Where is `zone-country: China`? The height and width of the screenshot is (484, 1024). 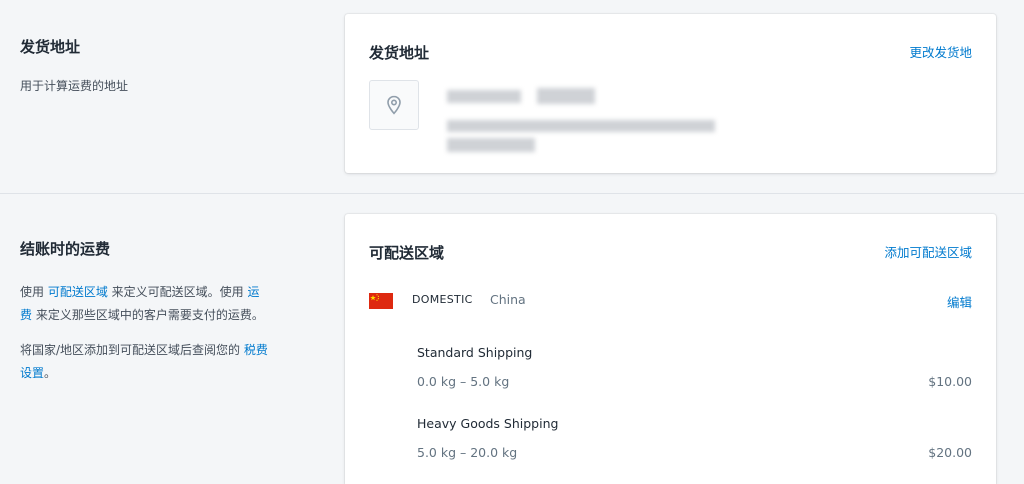
zone-country: China is located at coordinates (508, 299).